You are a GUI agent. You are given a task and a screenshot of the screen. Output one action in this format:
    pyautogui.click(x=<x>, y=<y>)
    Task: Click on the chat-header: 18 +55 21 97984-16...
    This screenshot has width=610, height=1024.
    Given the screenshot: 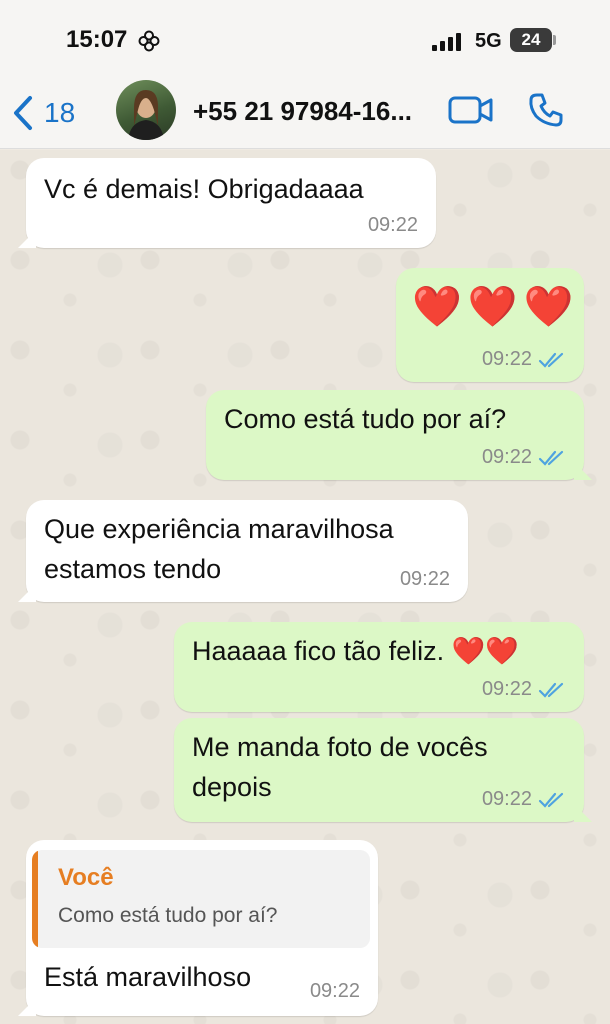 What is the action you would take?
    pyautogui.click(x=305, y=114)
    